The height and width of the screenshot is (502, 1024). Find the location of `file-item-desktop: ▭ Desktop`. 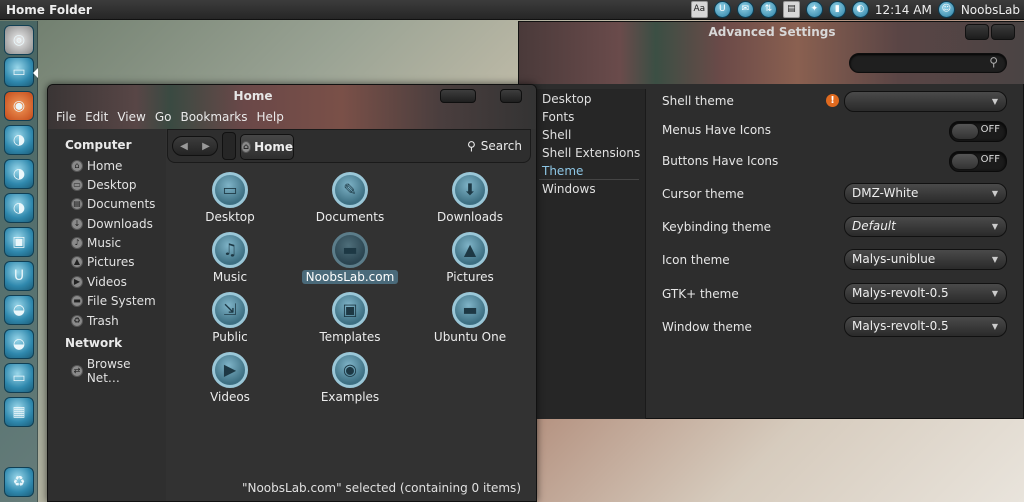

file-item-desktop: ▭ Desktop is located at coordinates (230, 198).